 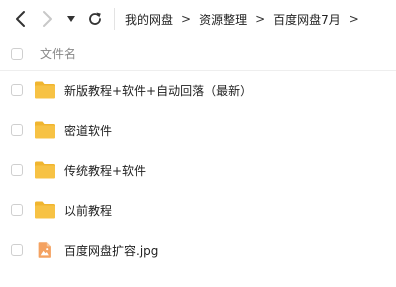 What do you see at coordinates (198, 250) in the screenshot?
I see `list-item: 百度网盘扩容.jpg` at bounding box center [198, 250].